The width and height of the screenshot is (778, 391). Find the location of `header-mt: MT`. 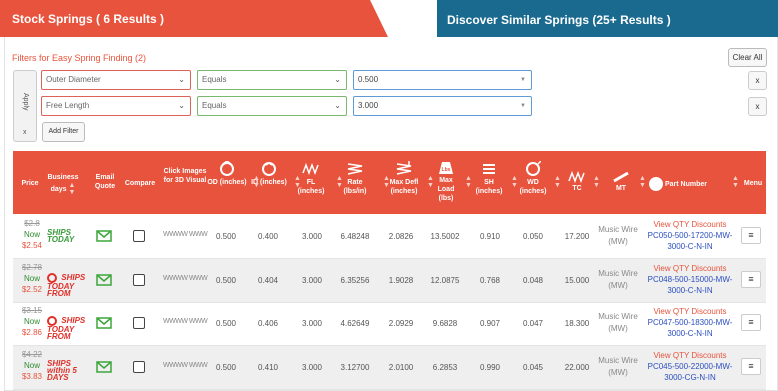

header-mt: MT is located at coordinates (621, 182).